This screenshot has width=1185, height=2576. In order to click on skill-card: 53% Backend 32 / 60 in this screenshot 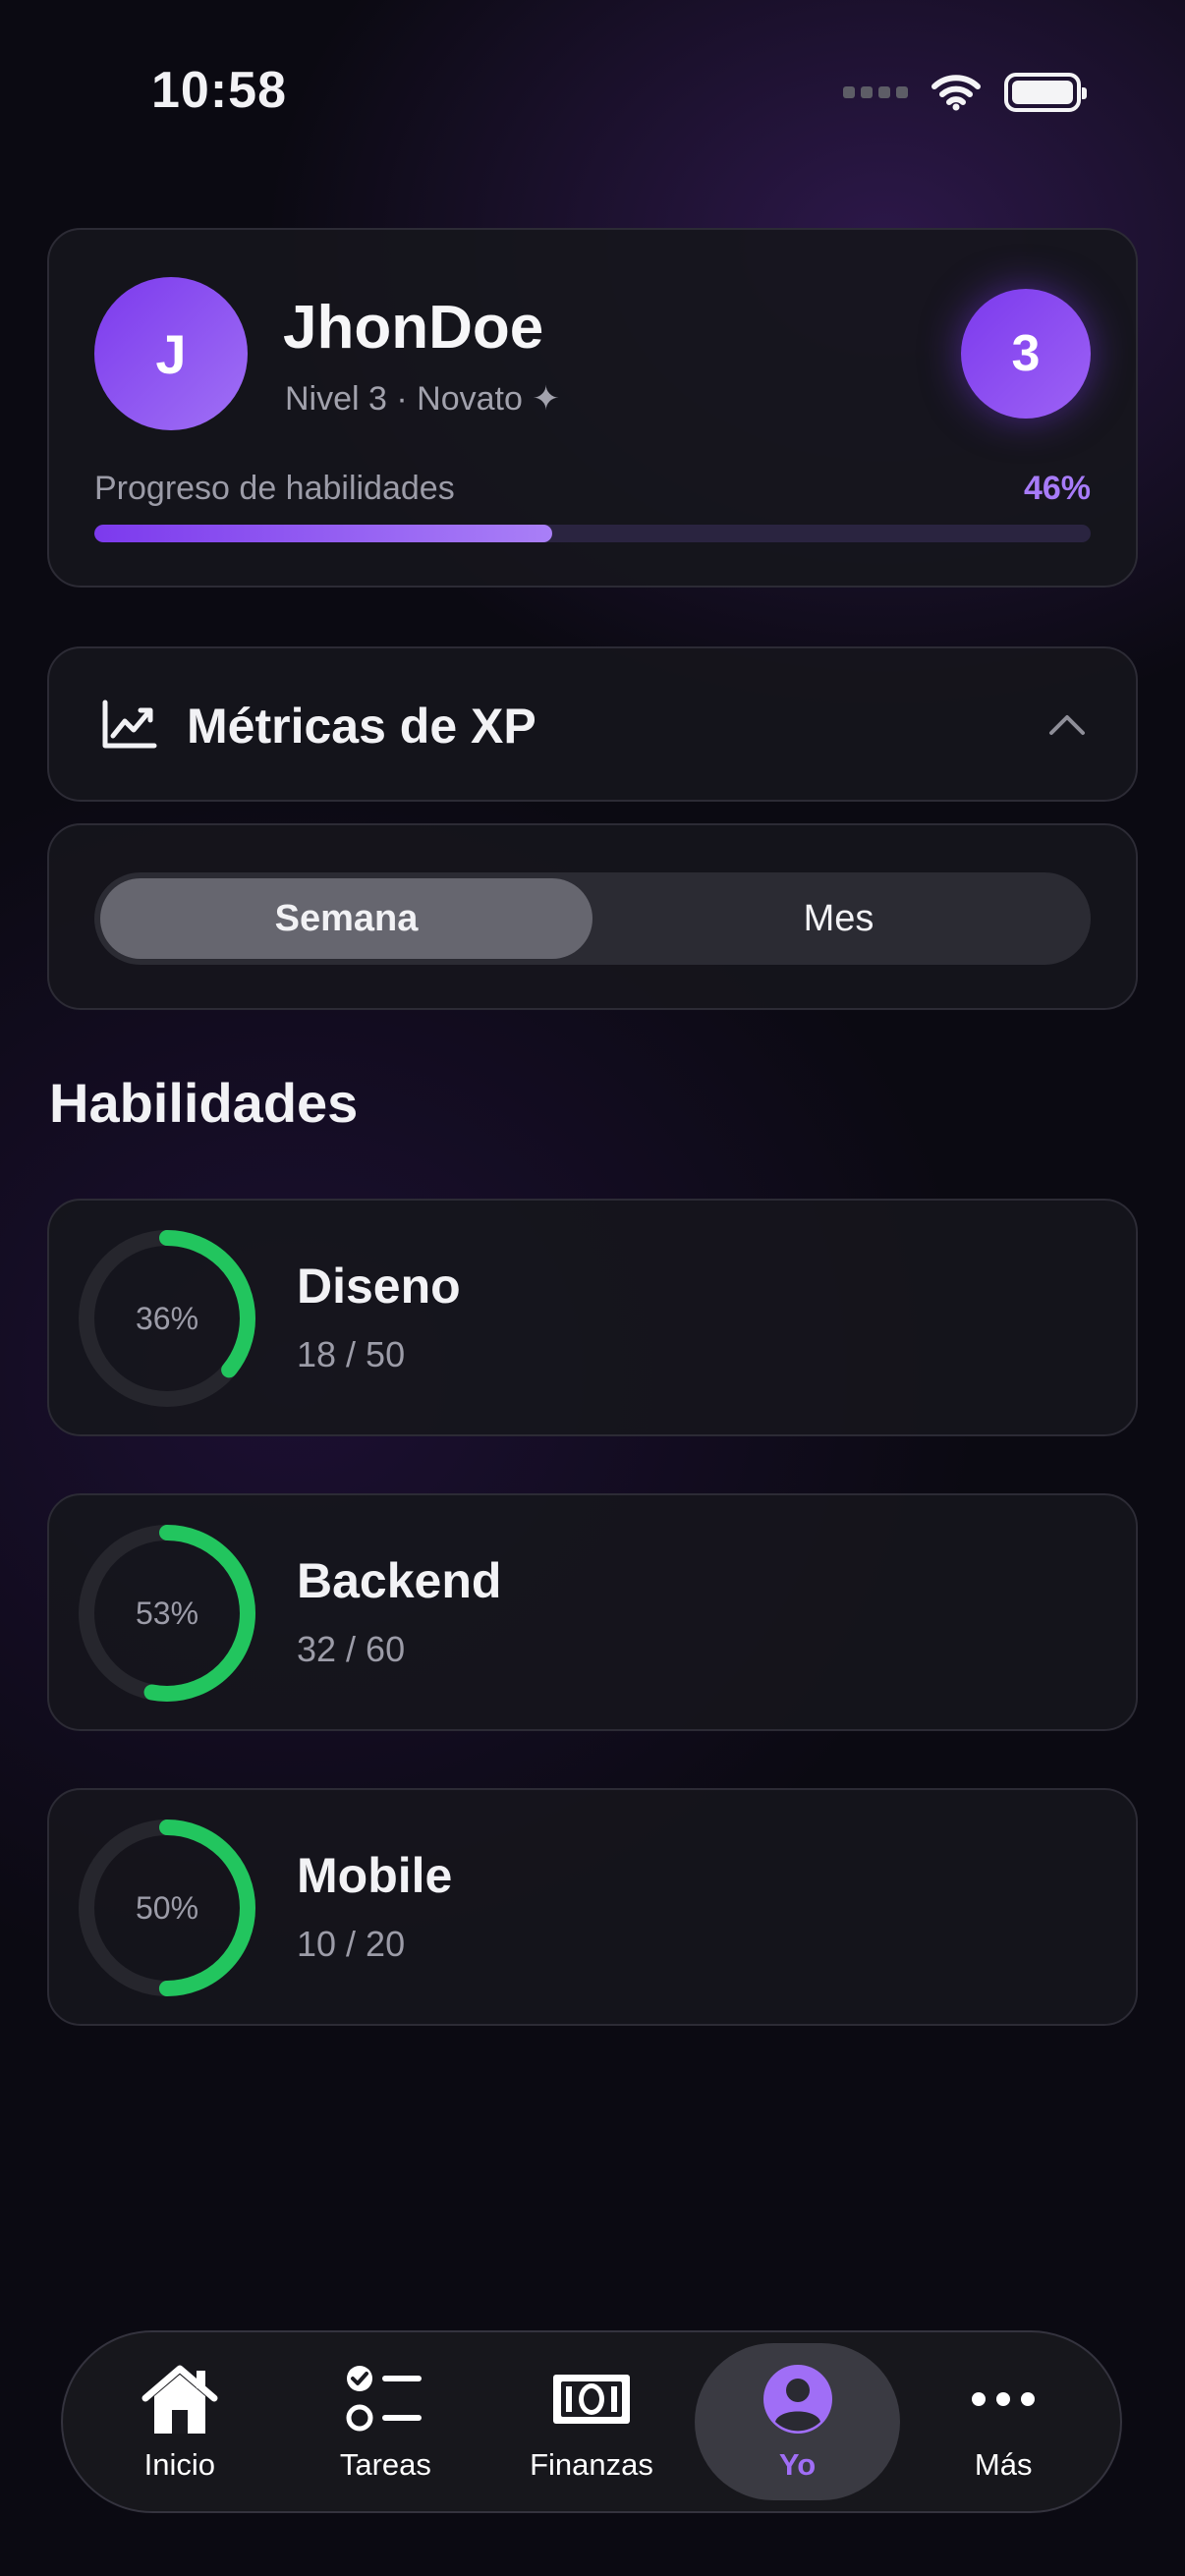, I will do `click(592, 1612)`.